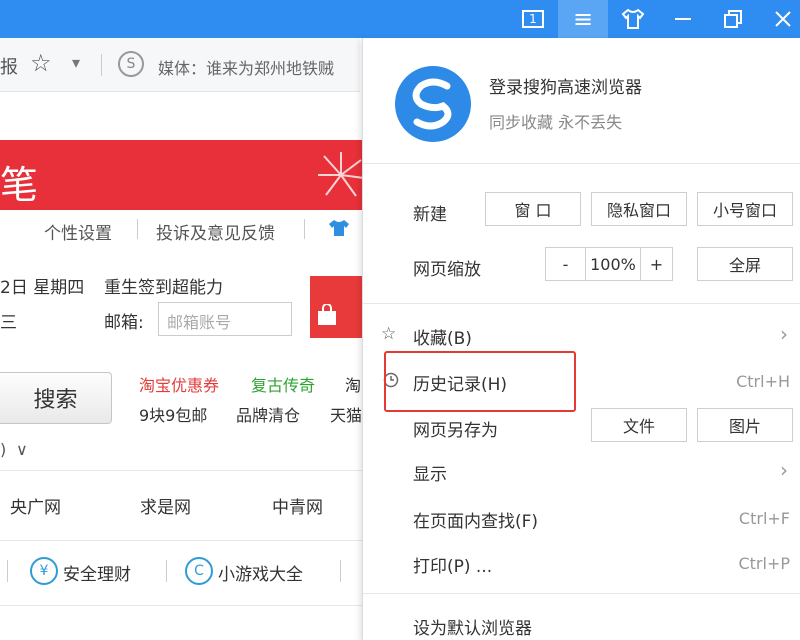 This screenshot has height=640, width=800. I want to click on history-highlight-box, so click(480, 381).